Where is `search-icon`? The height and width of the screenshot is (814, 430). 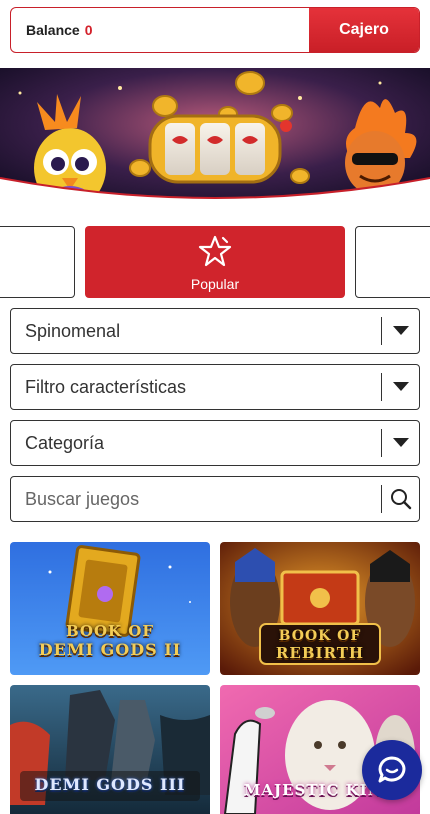 search-icon is located at coordinates (400, 499).